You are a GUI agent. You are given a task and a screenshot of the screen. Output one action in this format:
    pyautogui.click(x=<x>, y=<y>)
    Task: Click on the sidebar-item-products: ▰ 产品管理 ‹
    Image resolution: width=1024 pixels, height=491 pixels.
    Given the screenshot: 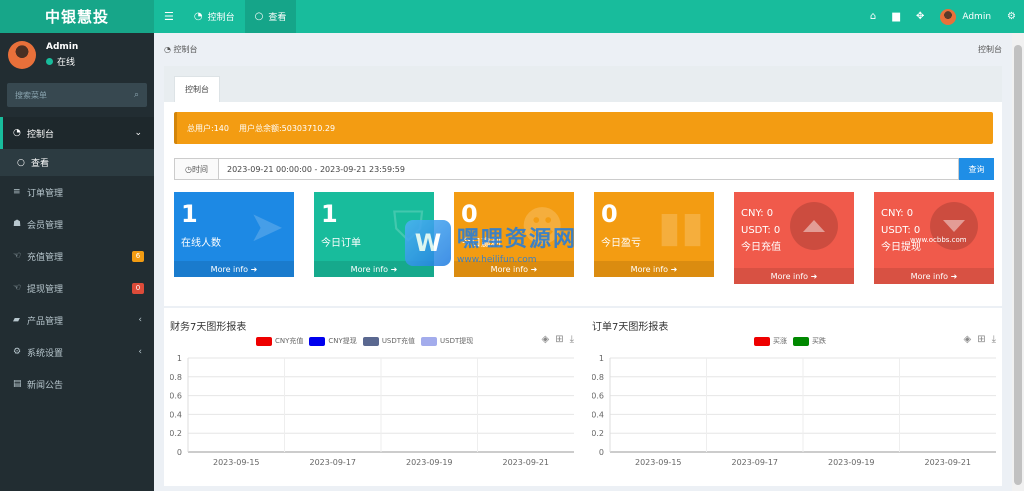 What is the action you would take?
    pyautogui.click(x=77, y=320)
    